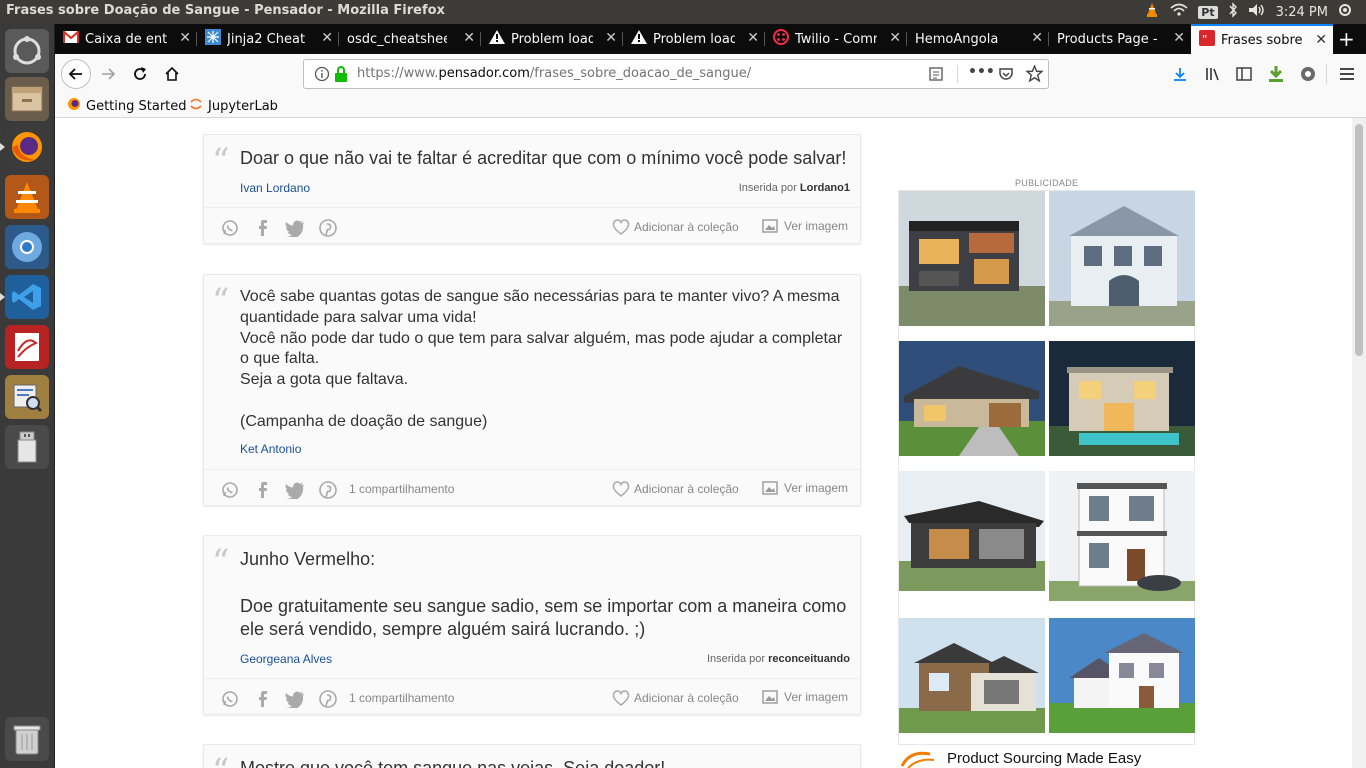 This screenshot has height=768, width=1366. What do you see at coordinates (1347, 74) in the screenshot?
I see `hamburger-menu-icon` at bounding box center [1347, 74].